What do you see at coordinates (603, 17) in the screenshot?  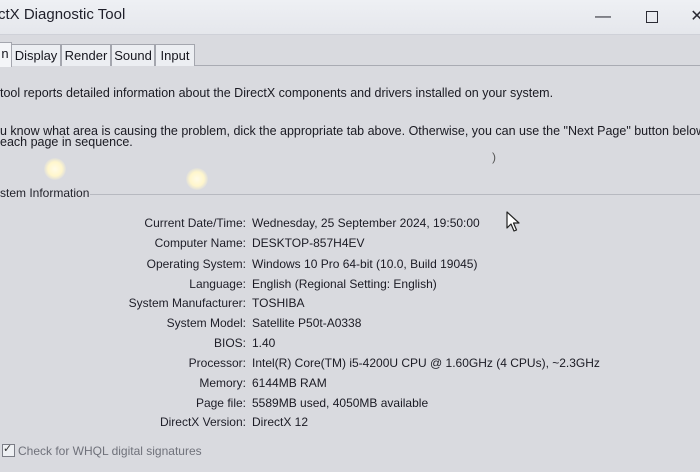 I see `minimize-button: —` at bounding box center [603, 17].